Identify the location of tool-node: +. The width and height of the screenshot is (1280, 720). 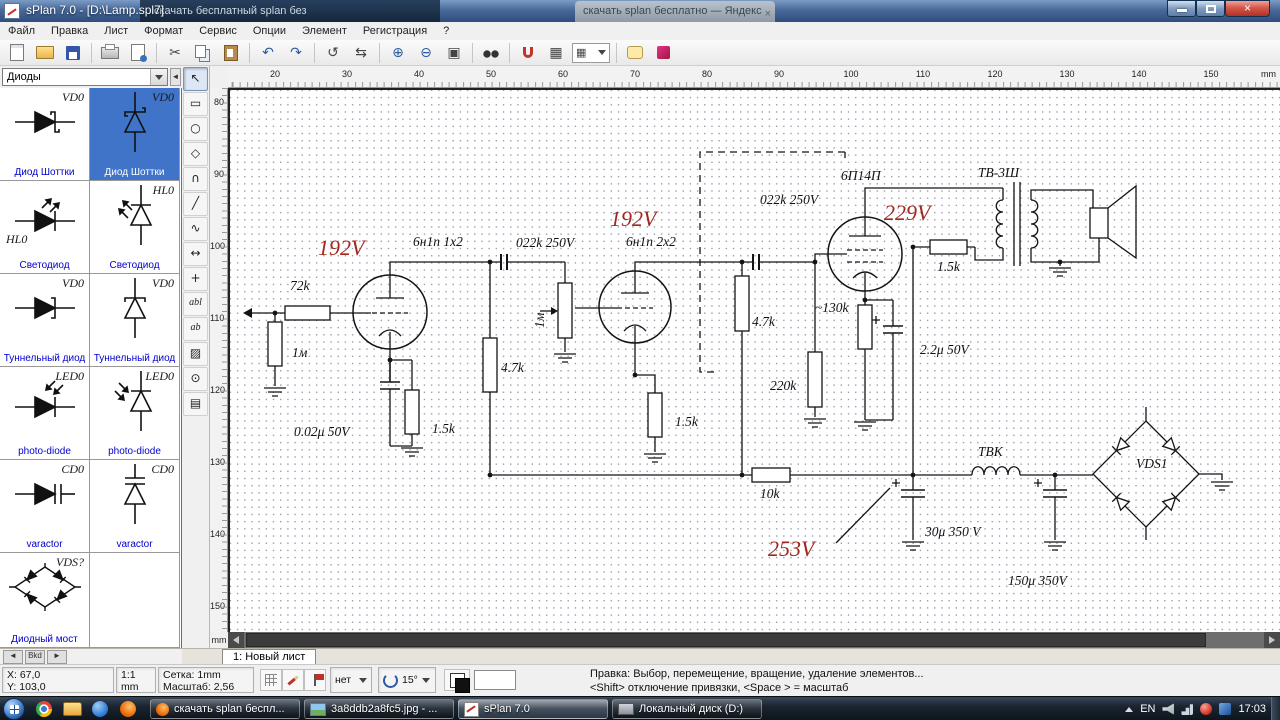
(195, 279).